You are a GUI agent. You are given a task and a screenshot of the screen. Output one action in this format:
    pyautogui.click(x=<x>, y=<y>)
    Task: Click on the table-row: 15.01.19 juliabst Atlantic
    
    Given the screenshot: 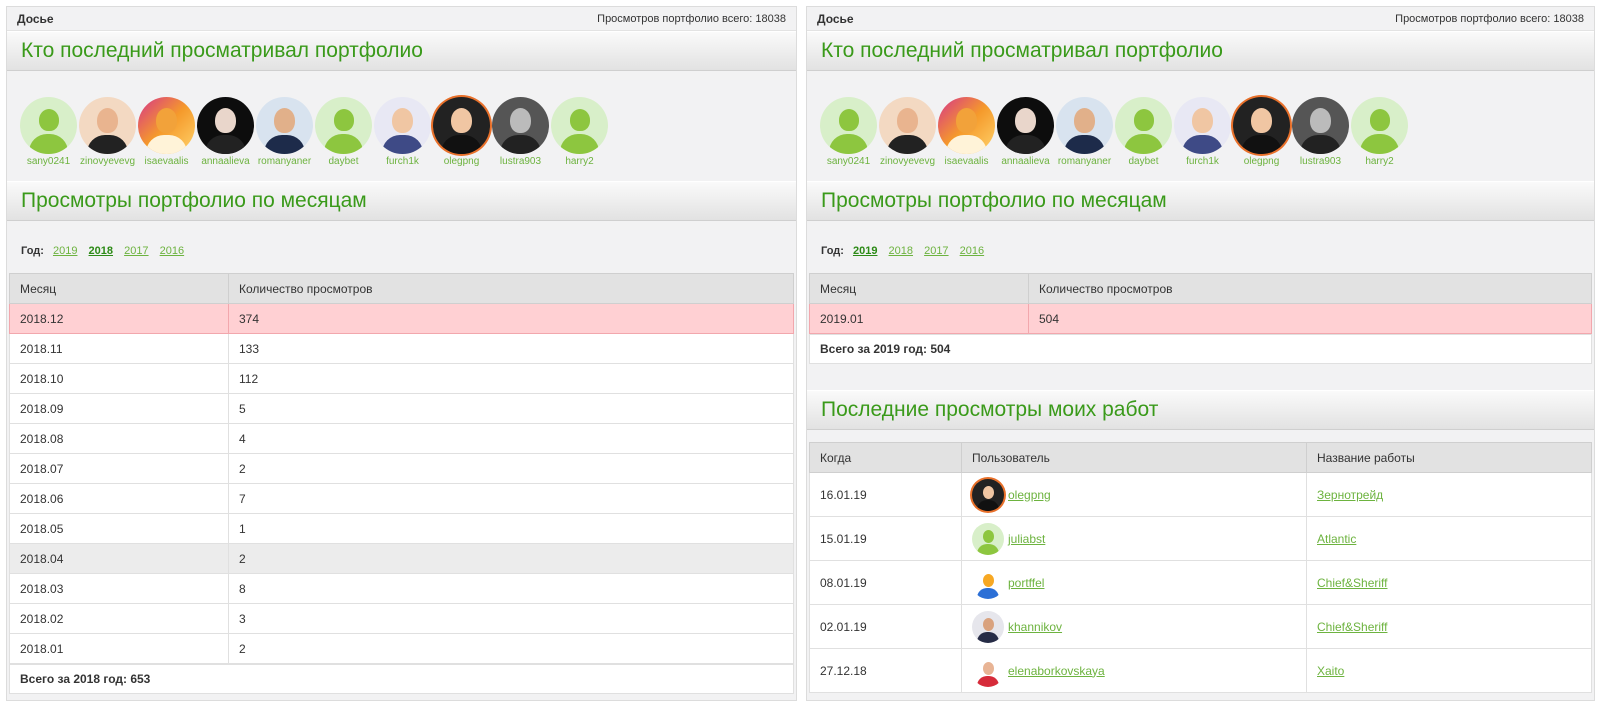 What is the action you would take?
    pyautogui.click(x=1200, y=538)
    